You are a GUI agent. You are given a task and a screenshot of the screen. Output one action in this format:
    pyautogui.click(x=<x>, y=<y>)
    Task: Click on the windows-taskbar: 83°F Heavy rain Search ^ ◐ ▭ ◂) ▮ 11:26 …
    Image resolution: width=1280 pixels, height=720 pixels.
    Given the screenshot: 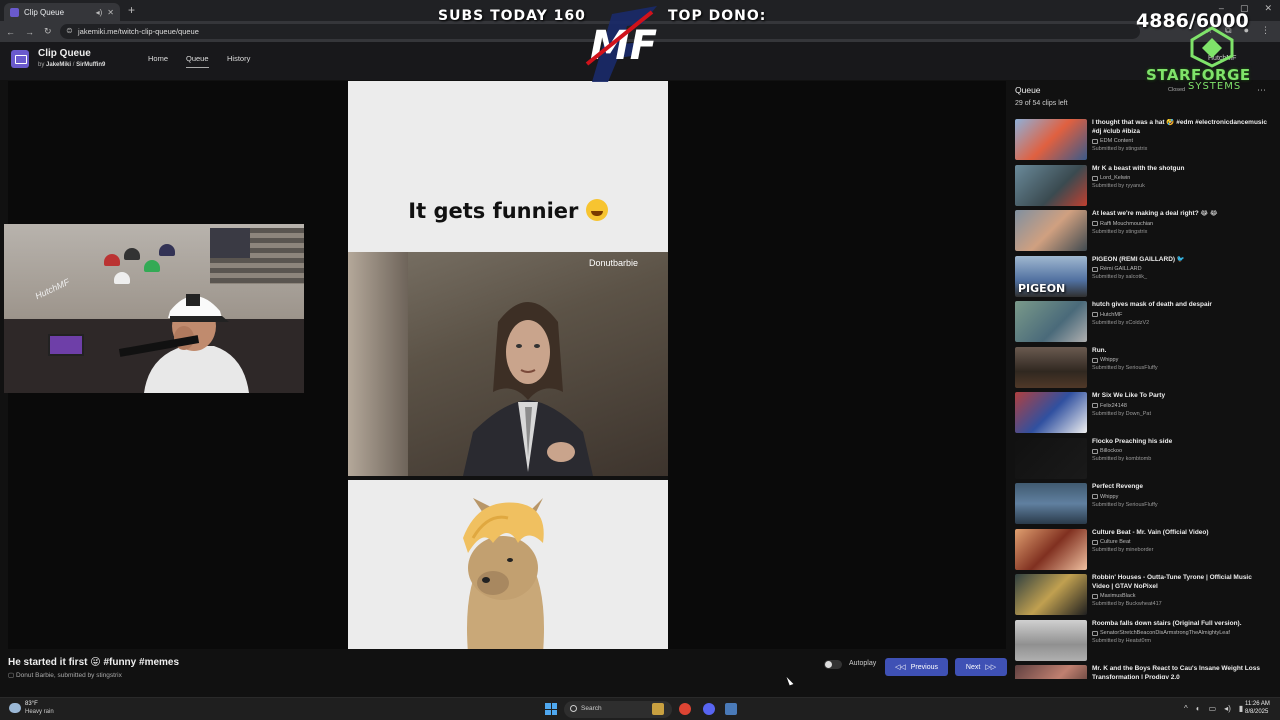 What is the action you would take?
    pyautogui.click(x=640, y=708)
    